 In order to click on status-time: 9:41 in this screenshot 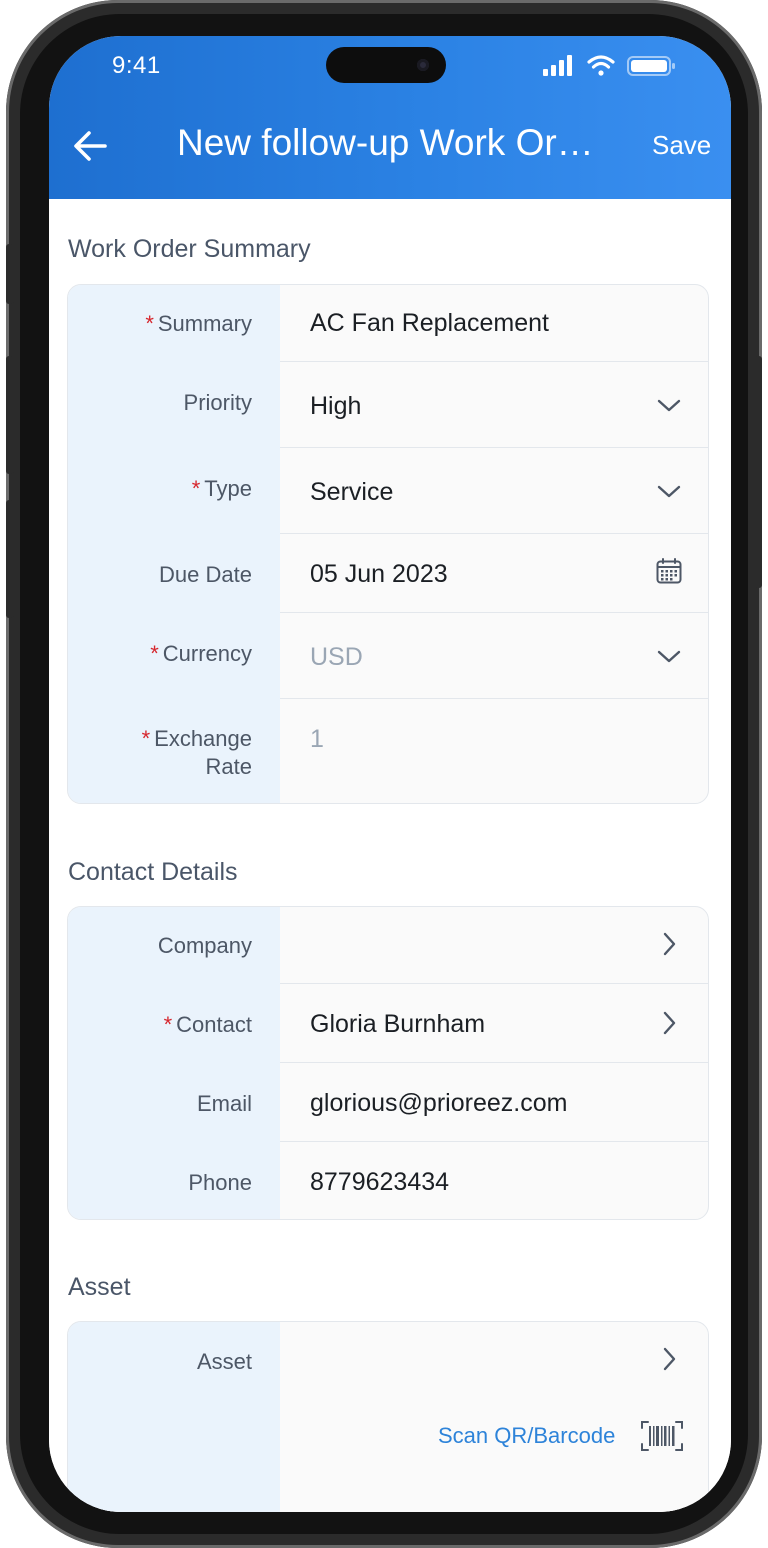, I will do `click(136, 65)`.